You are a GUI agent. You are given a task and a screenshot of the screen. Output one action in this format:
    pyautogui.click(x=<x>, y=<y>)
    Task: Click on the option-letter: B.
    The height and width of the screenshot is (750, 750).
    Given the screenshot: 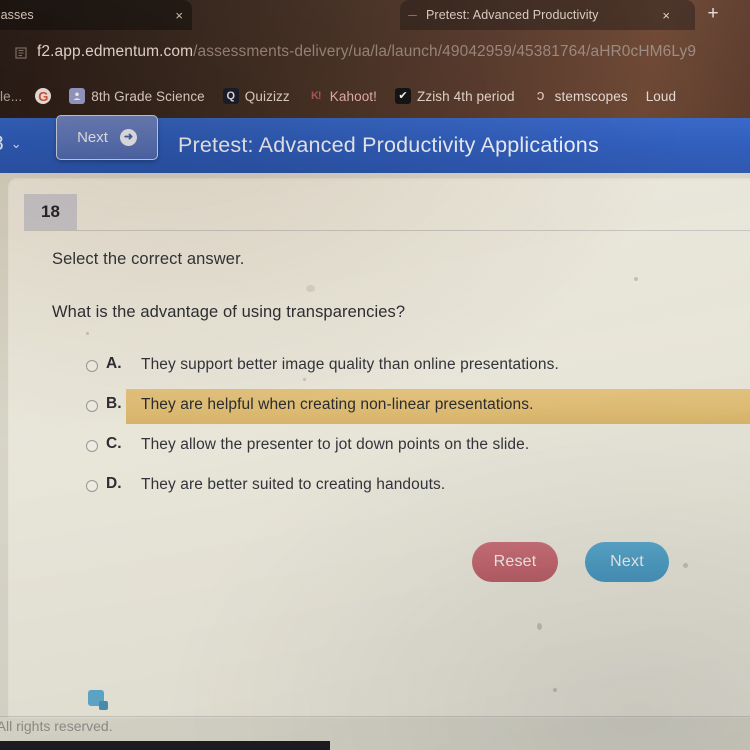 What is the action you would take?
    pyautogui.click(x=114, y=403)
    